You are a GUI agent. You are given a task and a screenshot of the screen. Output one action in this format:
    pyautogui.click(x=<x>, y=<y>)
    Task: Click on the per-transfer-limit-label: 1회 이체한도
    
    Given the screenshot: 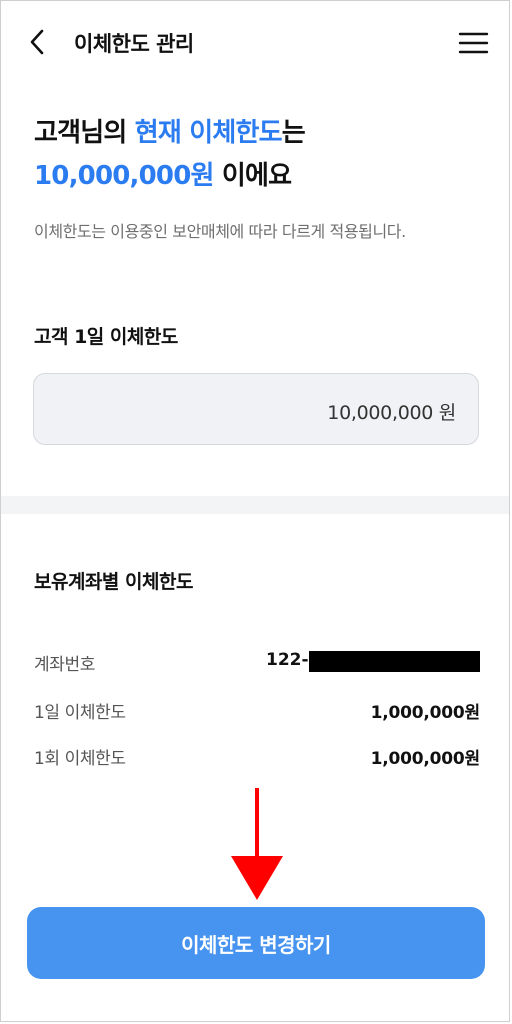 What is the action you would take?
    pyautogui.click(x=80, y=759)
    